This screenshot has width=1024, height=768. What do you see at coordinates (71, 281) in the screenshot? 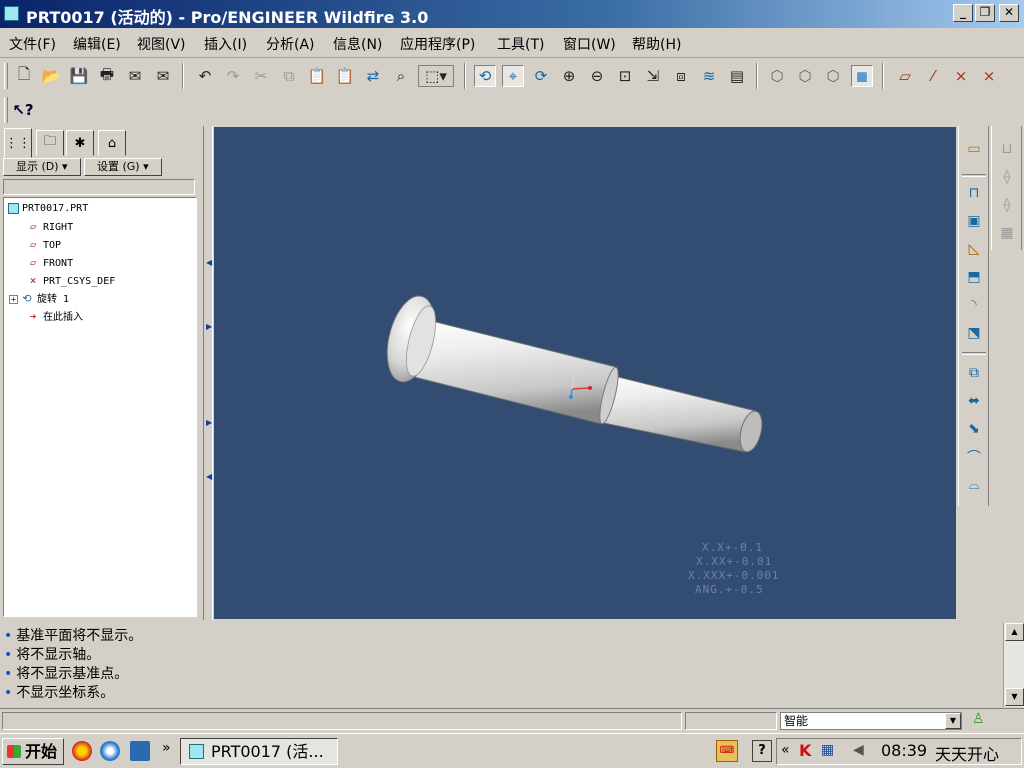
I see `tree-item-csys: ⨯ PRT_CSYS_DEF` at bounding box center [71, 281].